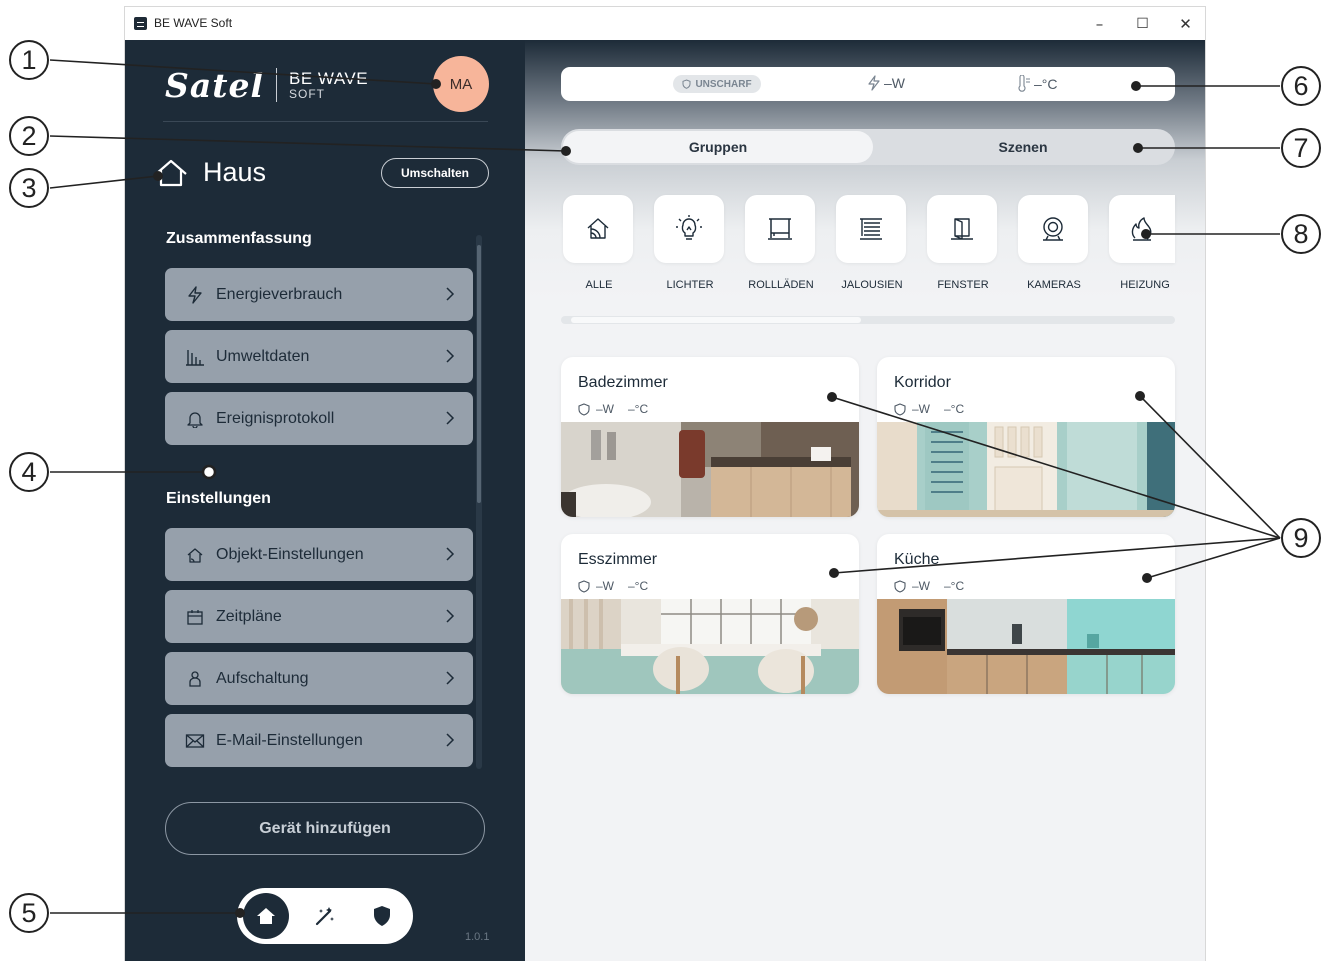 The height and width of the screenshot is (961, 1333). Describe the element at coordinates (29, 472) in the screenshot. I see `callout-4: 4` at that location.